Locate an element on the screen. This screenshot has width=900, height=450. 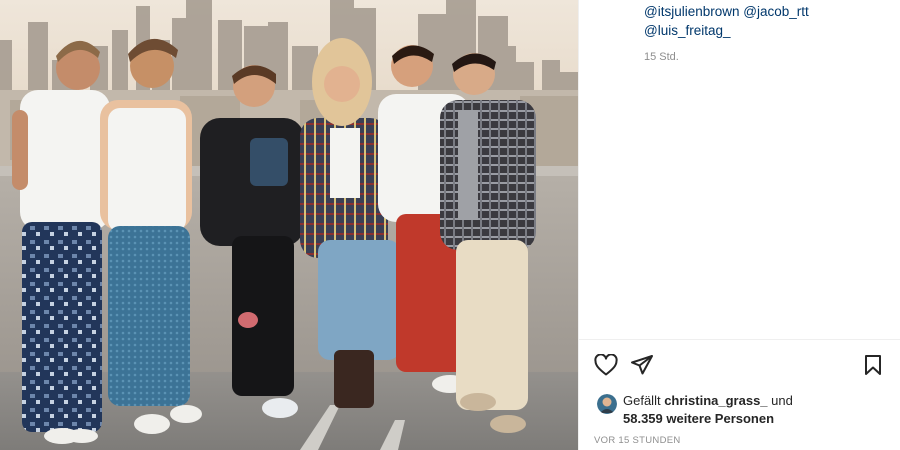
likes-prefix: Gefällt is located at coordinates (642, 400).